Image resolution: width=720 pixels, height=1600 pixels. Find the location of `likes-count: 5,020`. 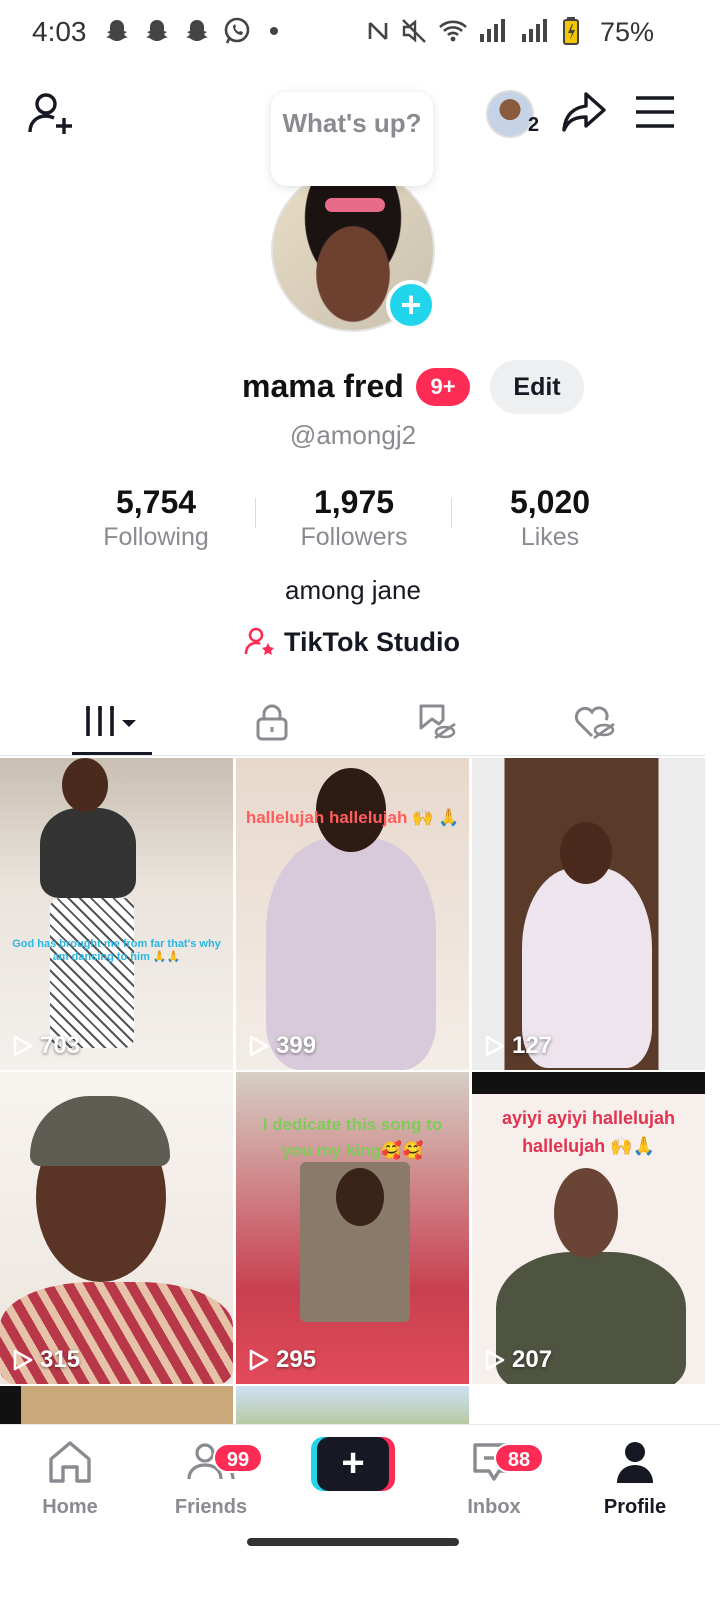

likes-count: 5,020 is located at coordinates (550, 502).